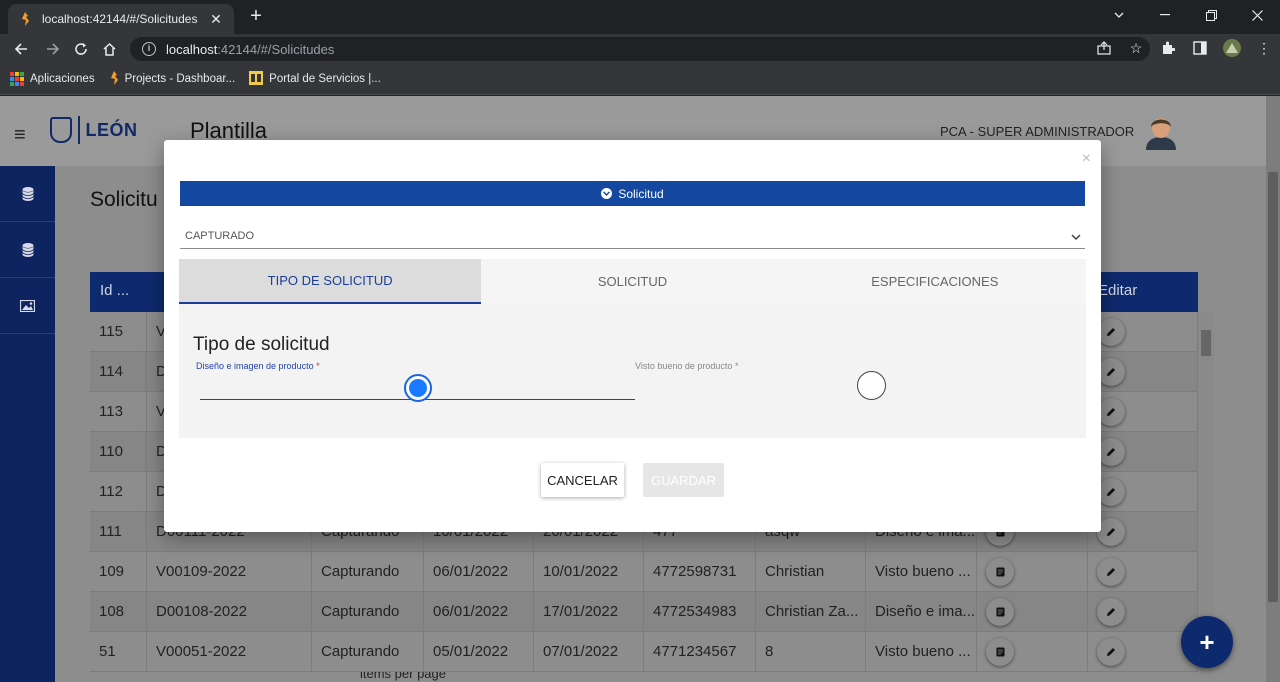 This screenshot has width=1280, height=682. I want to click on add-request-button: +, so click(1207, 642).